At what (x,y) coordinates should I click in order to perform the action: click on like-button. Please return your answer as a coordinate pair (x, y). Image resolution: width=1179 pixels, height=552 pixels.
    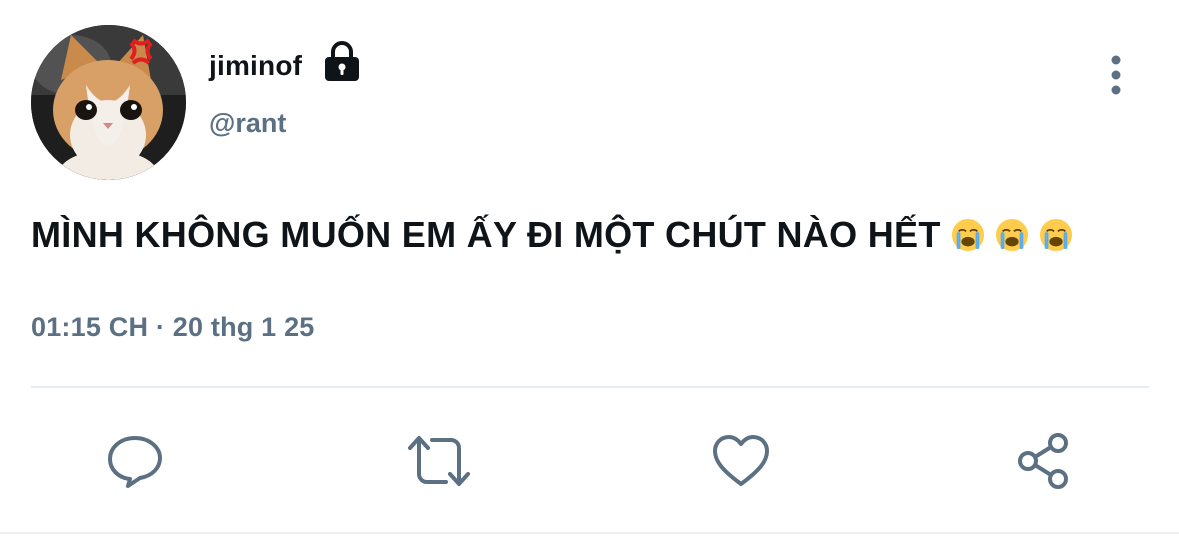
    Looking at the image, I should click on (741, 461).